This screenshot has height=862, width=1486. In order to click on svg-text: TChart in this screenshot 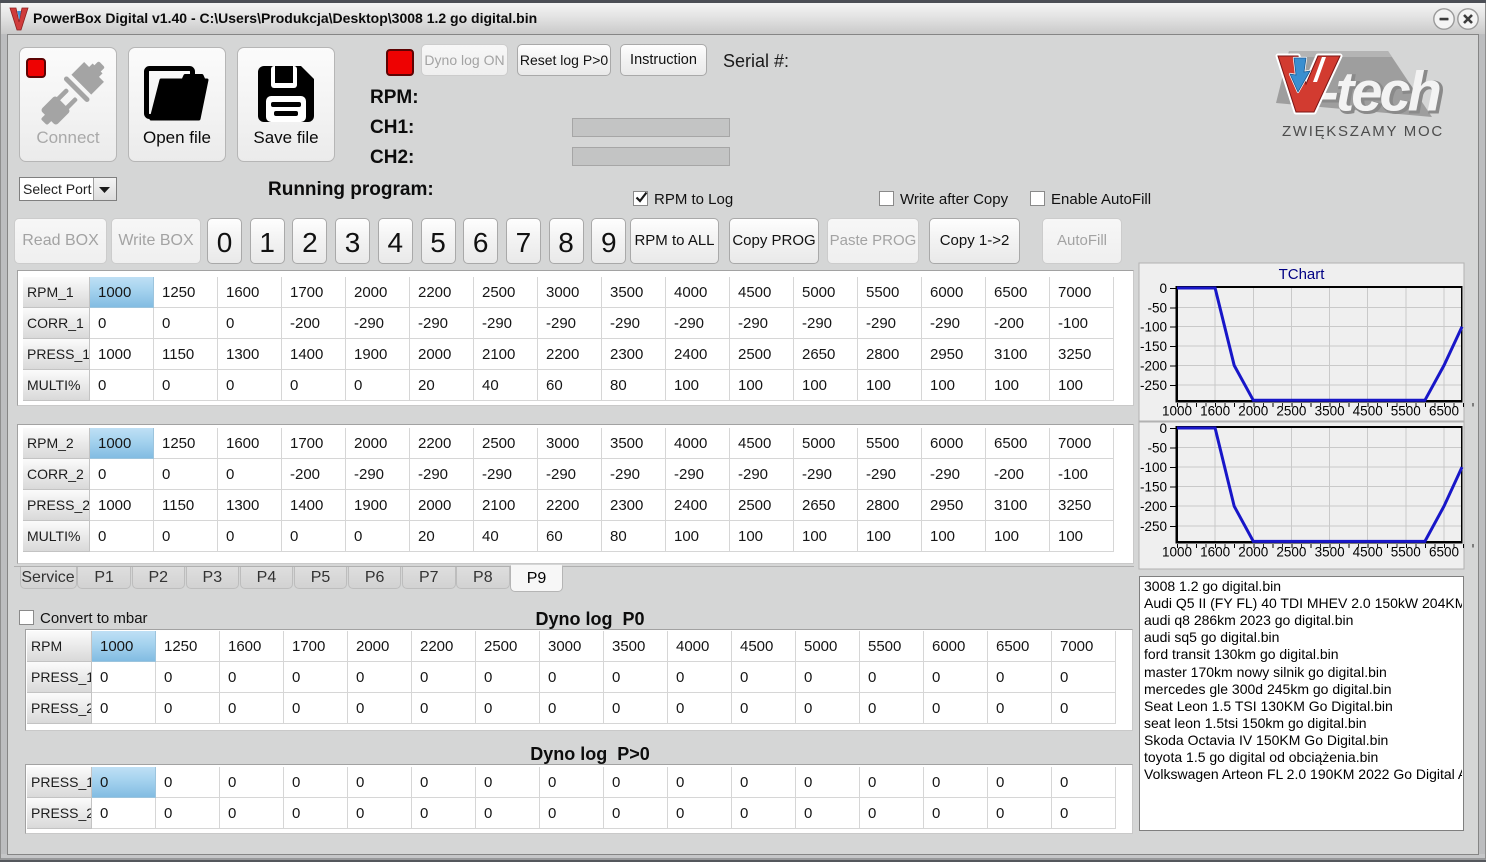, I will do `click(1302, 274)`.